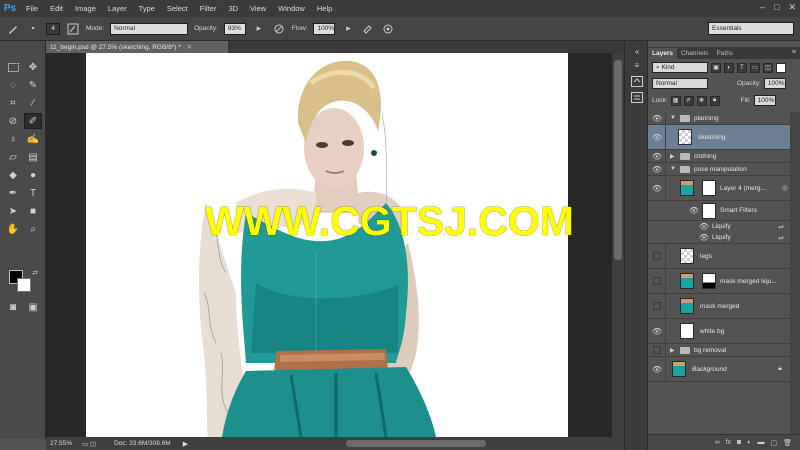  I want to click on menu-view: View, so click(258, 8).